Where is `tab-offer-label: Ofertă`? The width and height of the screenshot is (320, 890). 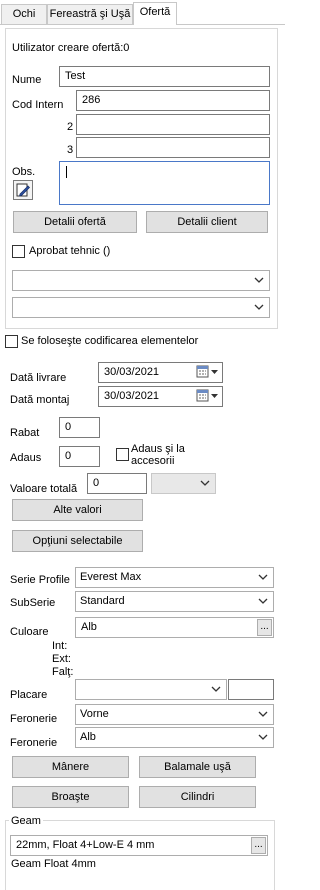 tab-offer-label: Ofertă is located at coordinates (155, 12).